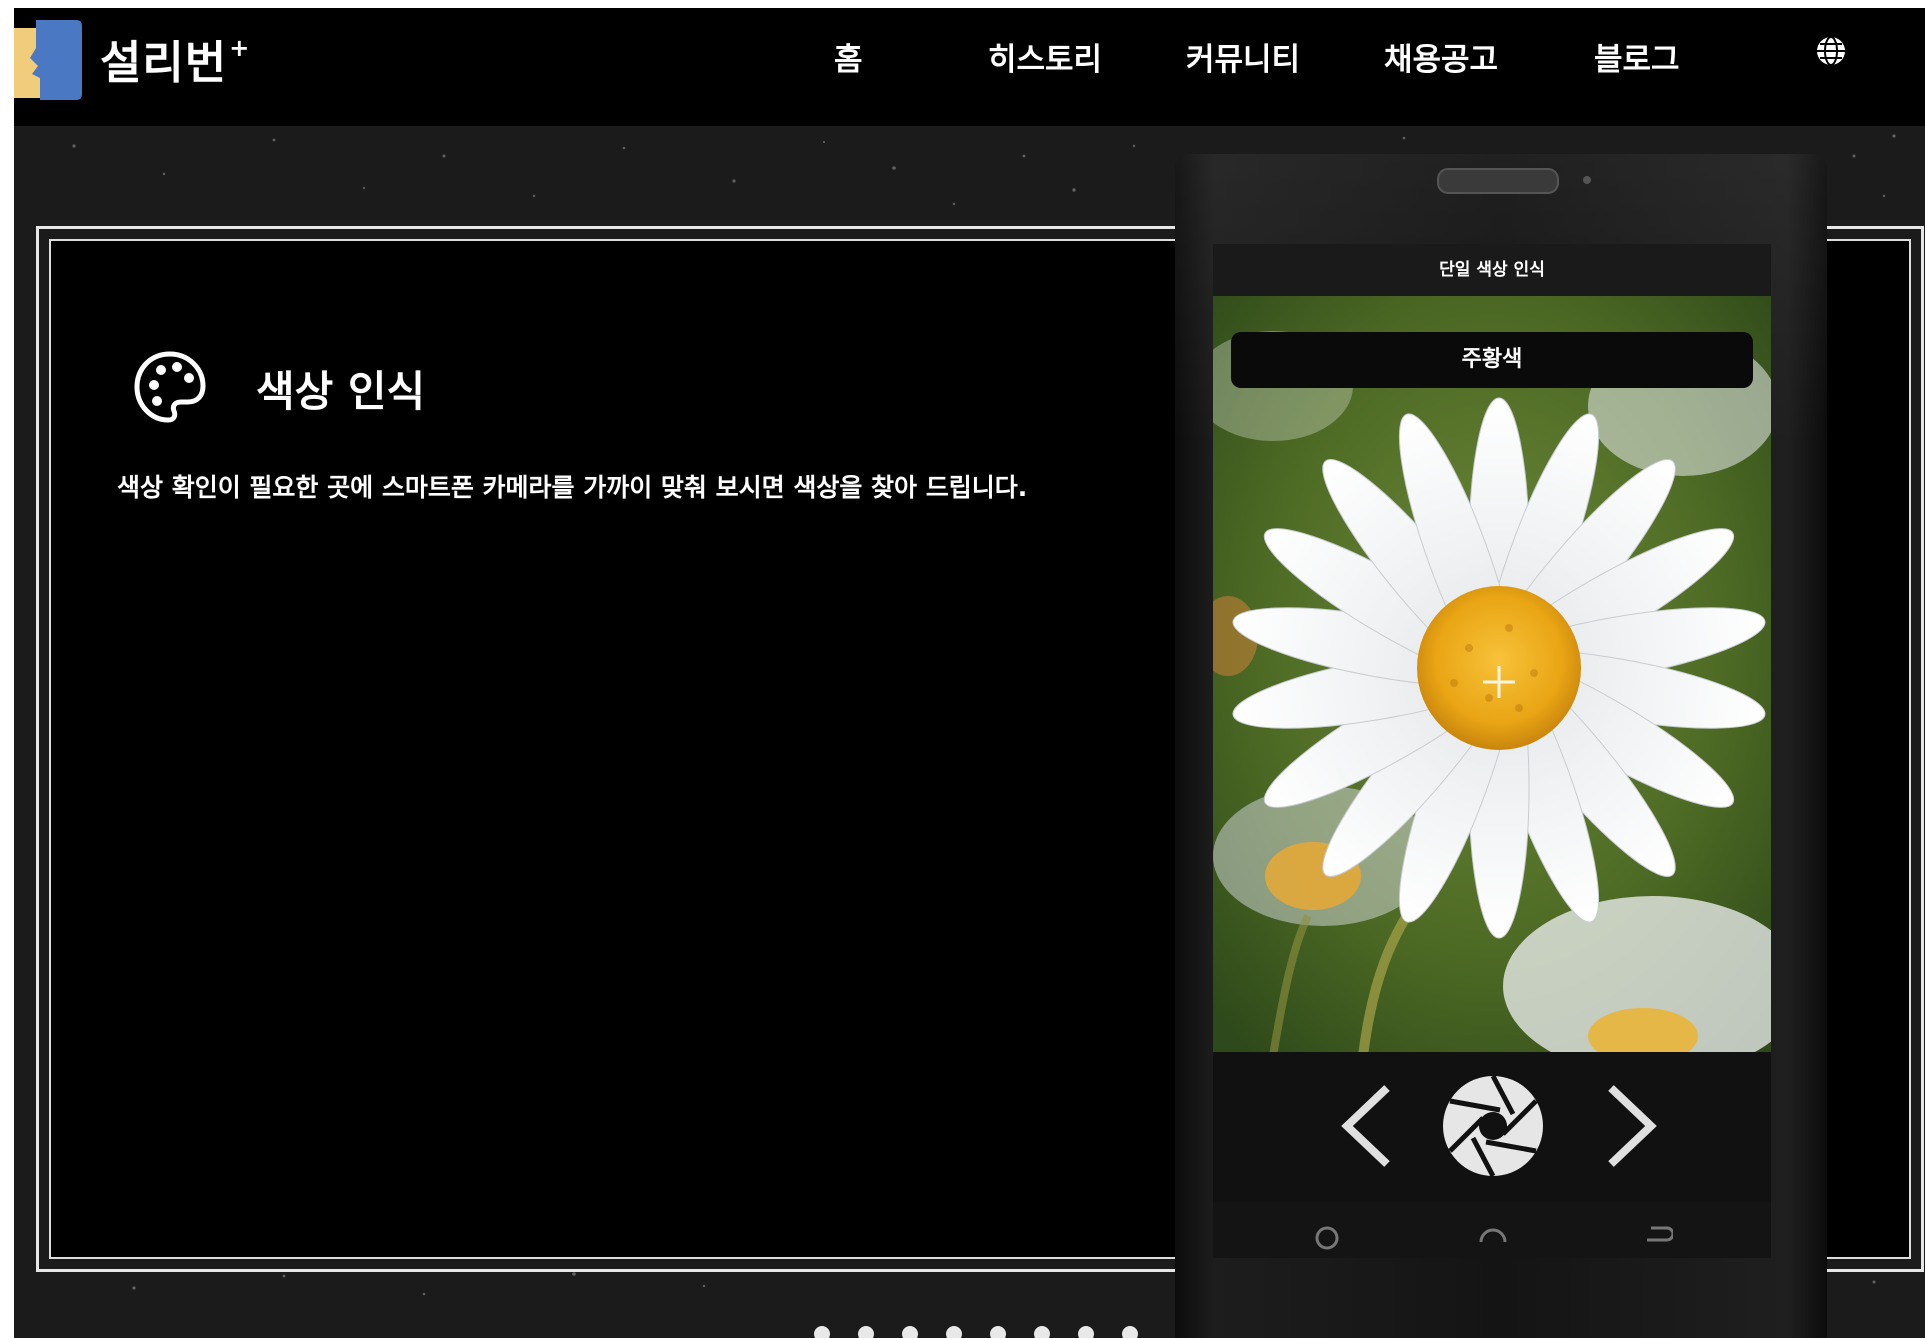 The height and width of the screenshot is (1338, 1925). I want to click on brand-text: 설리번, so click(164, 62).